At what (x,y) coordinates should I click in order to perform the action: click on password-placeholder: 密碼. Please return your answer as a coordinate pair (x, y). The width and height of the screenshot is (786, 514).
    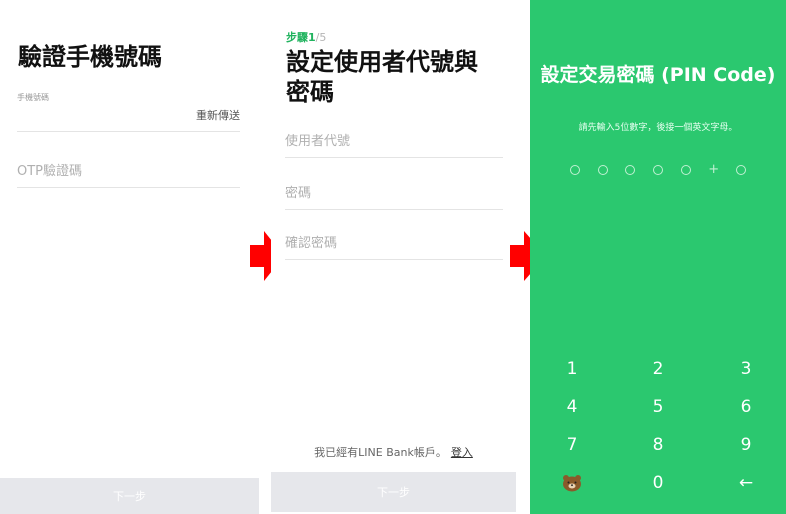
    Looking at the image, I should click on (298, 193).